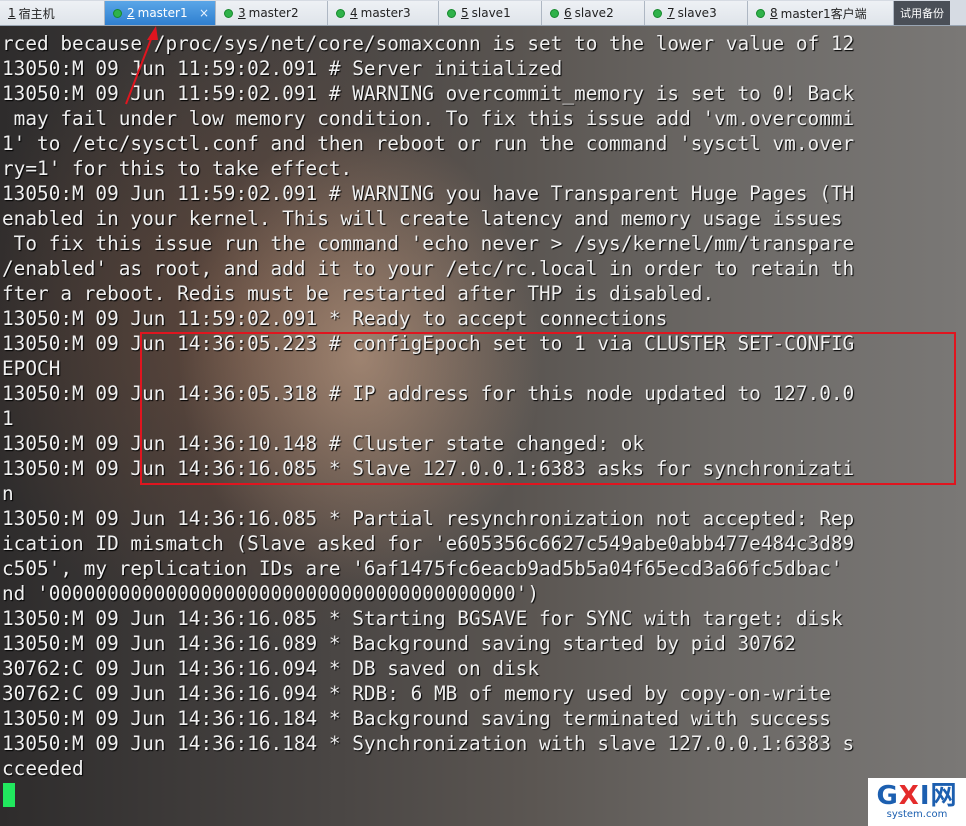  I want to click on tab-8: 8 master1客户端, so click(821, 13).